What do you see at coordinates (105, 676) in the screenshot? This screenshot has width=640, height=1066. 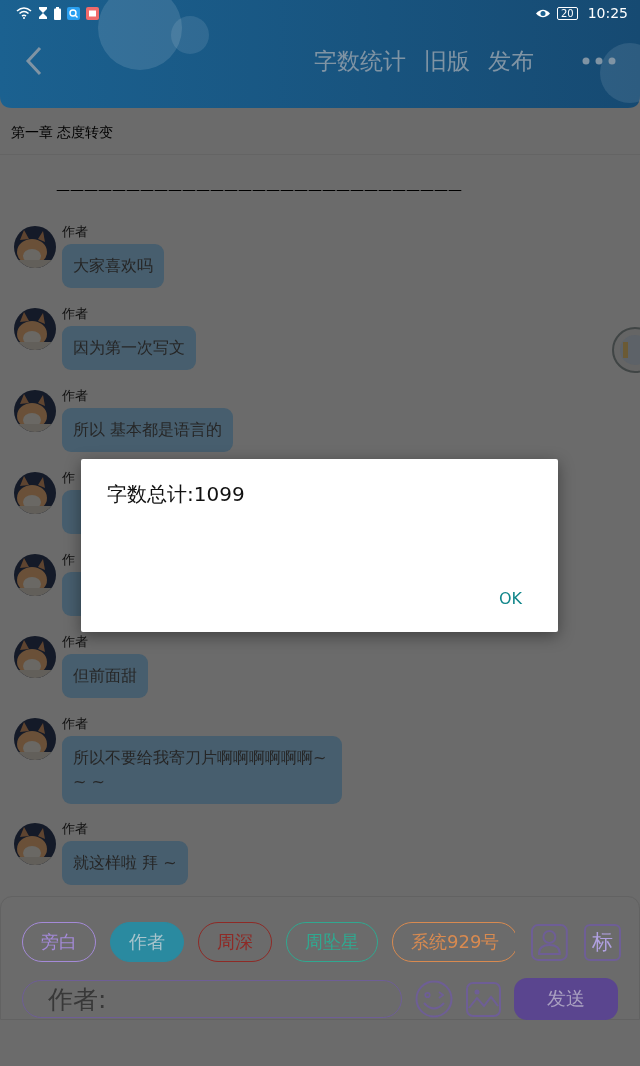 I see `message-bubble: 但前面甜` at bounding box center [105, 676].